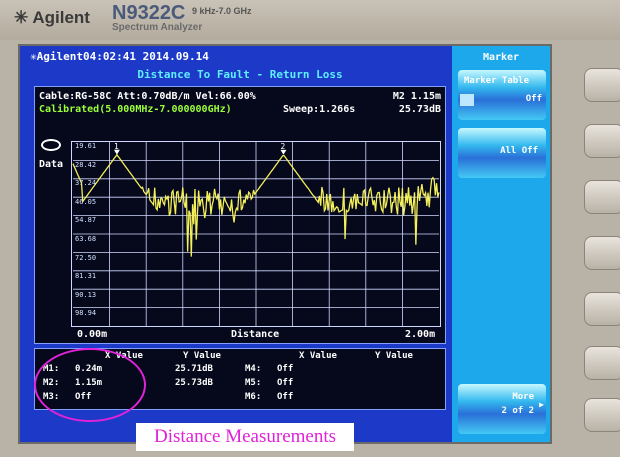 The width and height of the screenshot is (620, 457). Describe the element at coordinates (86, 201) in the screenshot. I see `y-tick-label: 46.05` at that location.